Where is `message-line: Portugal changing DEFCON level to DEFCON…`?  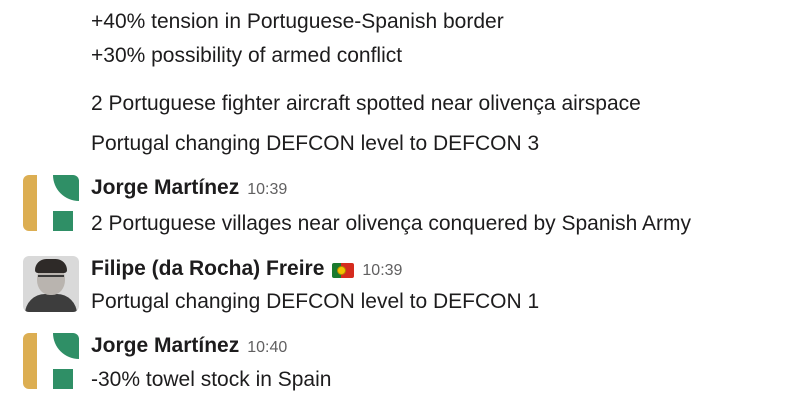
message-line: Portugal changing DEFCON level to DEFCON… is located at coordinates (315, 143).